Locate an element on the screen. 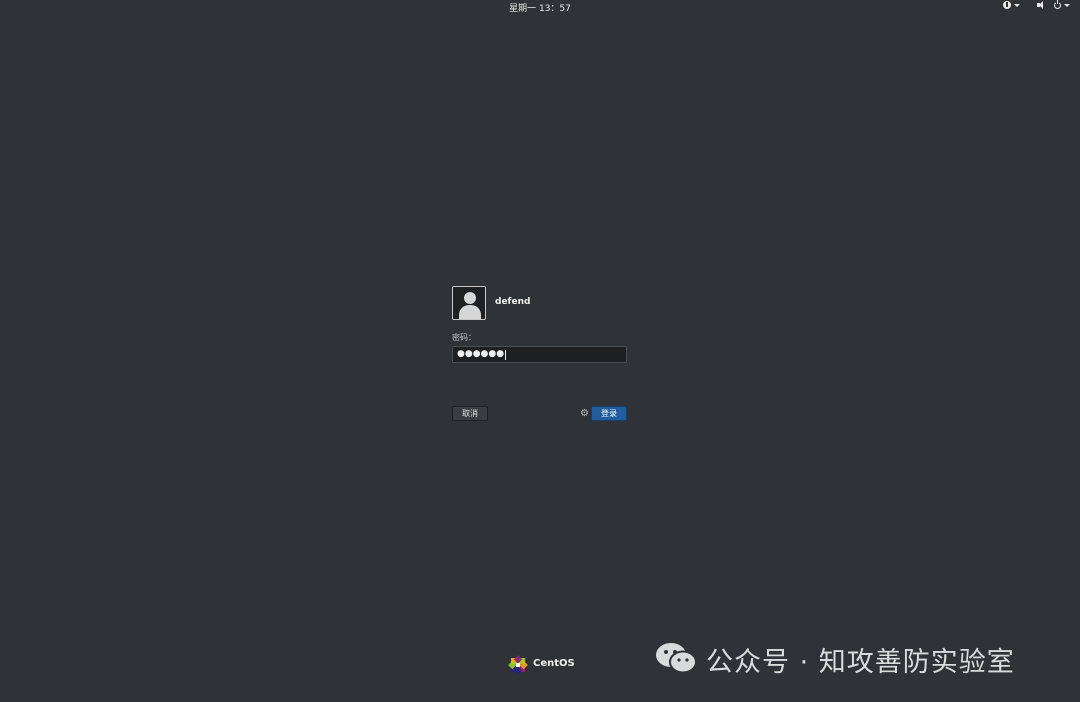 The image size is (1080, 702). system-menu is located at coordinates (1053, 4).